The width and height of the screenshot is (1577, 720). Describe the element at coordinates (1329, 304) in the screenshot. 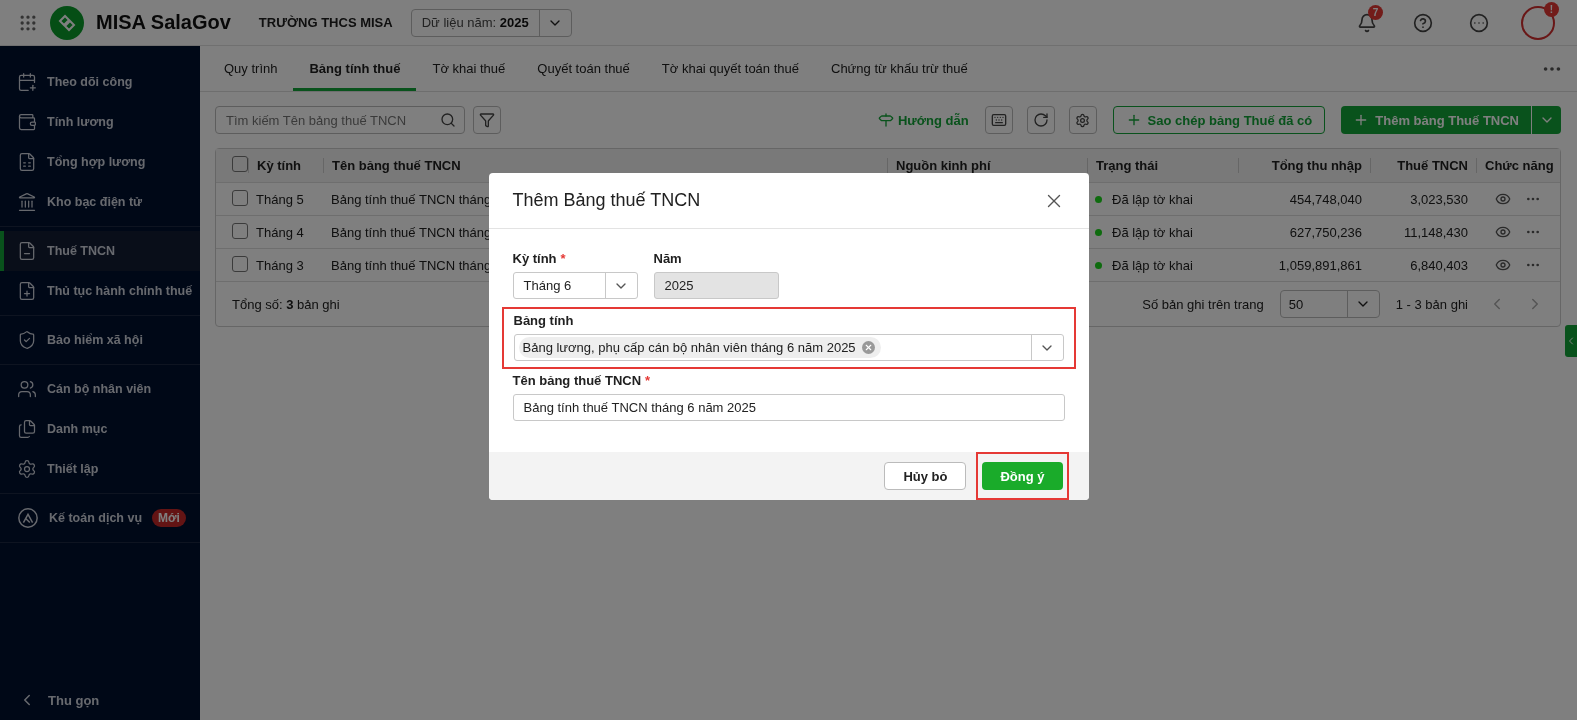

I see `page-size-select: 50` at that location.